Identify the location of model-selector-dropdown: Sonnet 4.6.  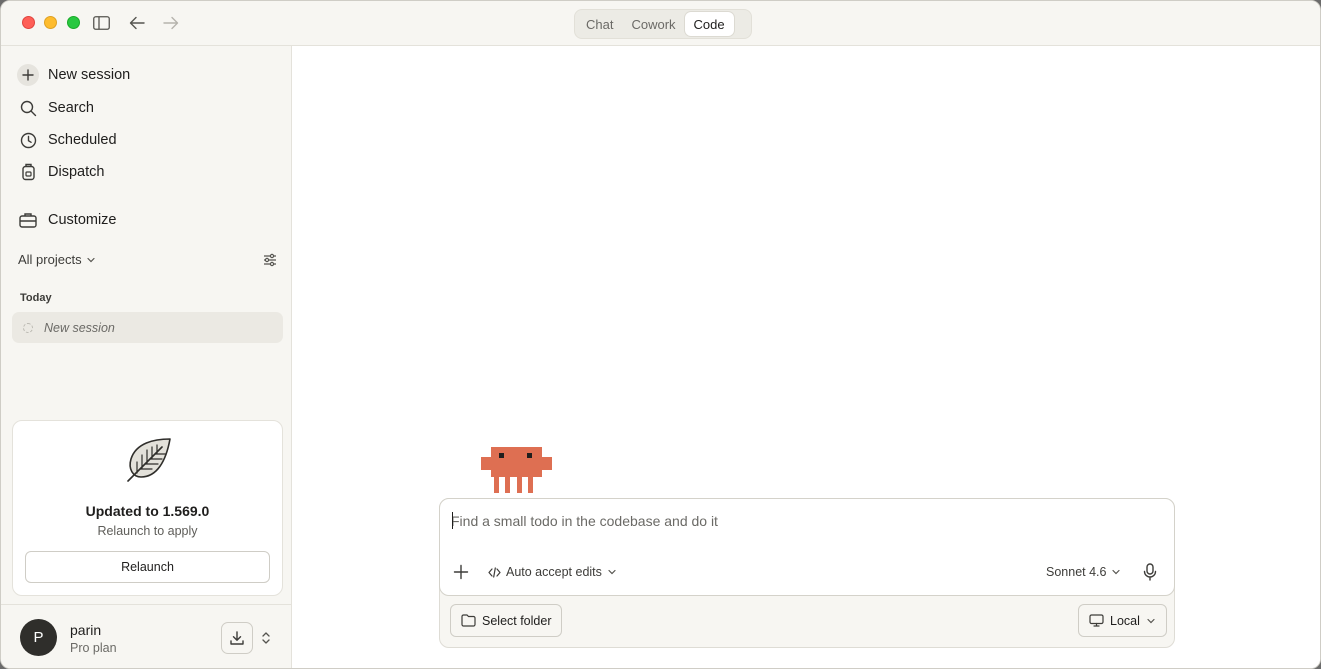
(1083, 572).